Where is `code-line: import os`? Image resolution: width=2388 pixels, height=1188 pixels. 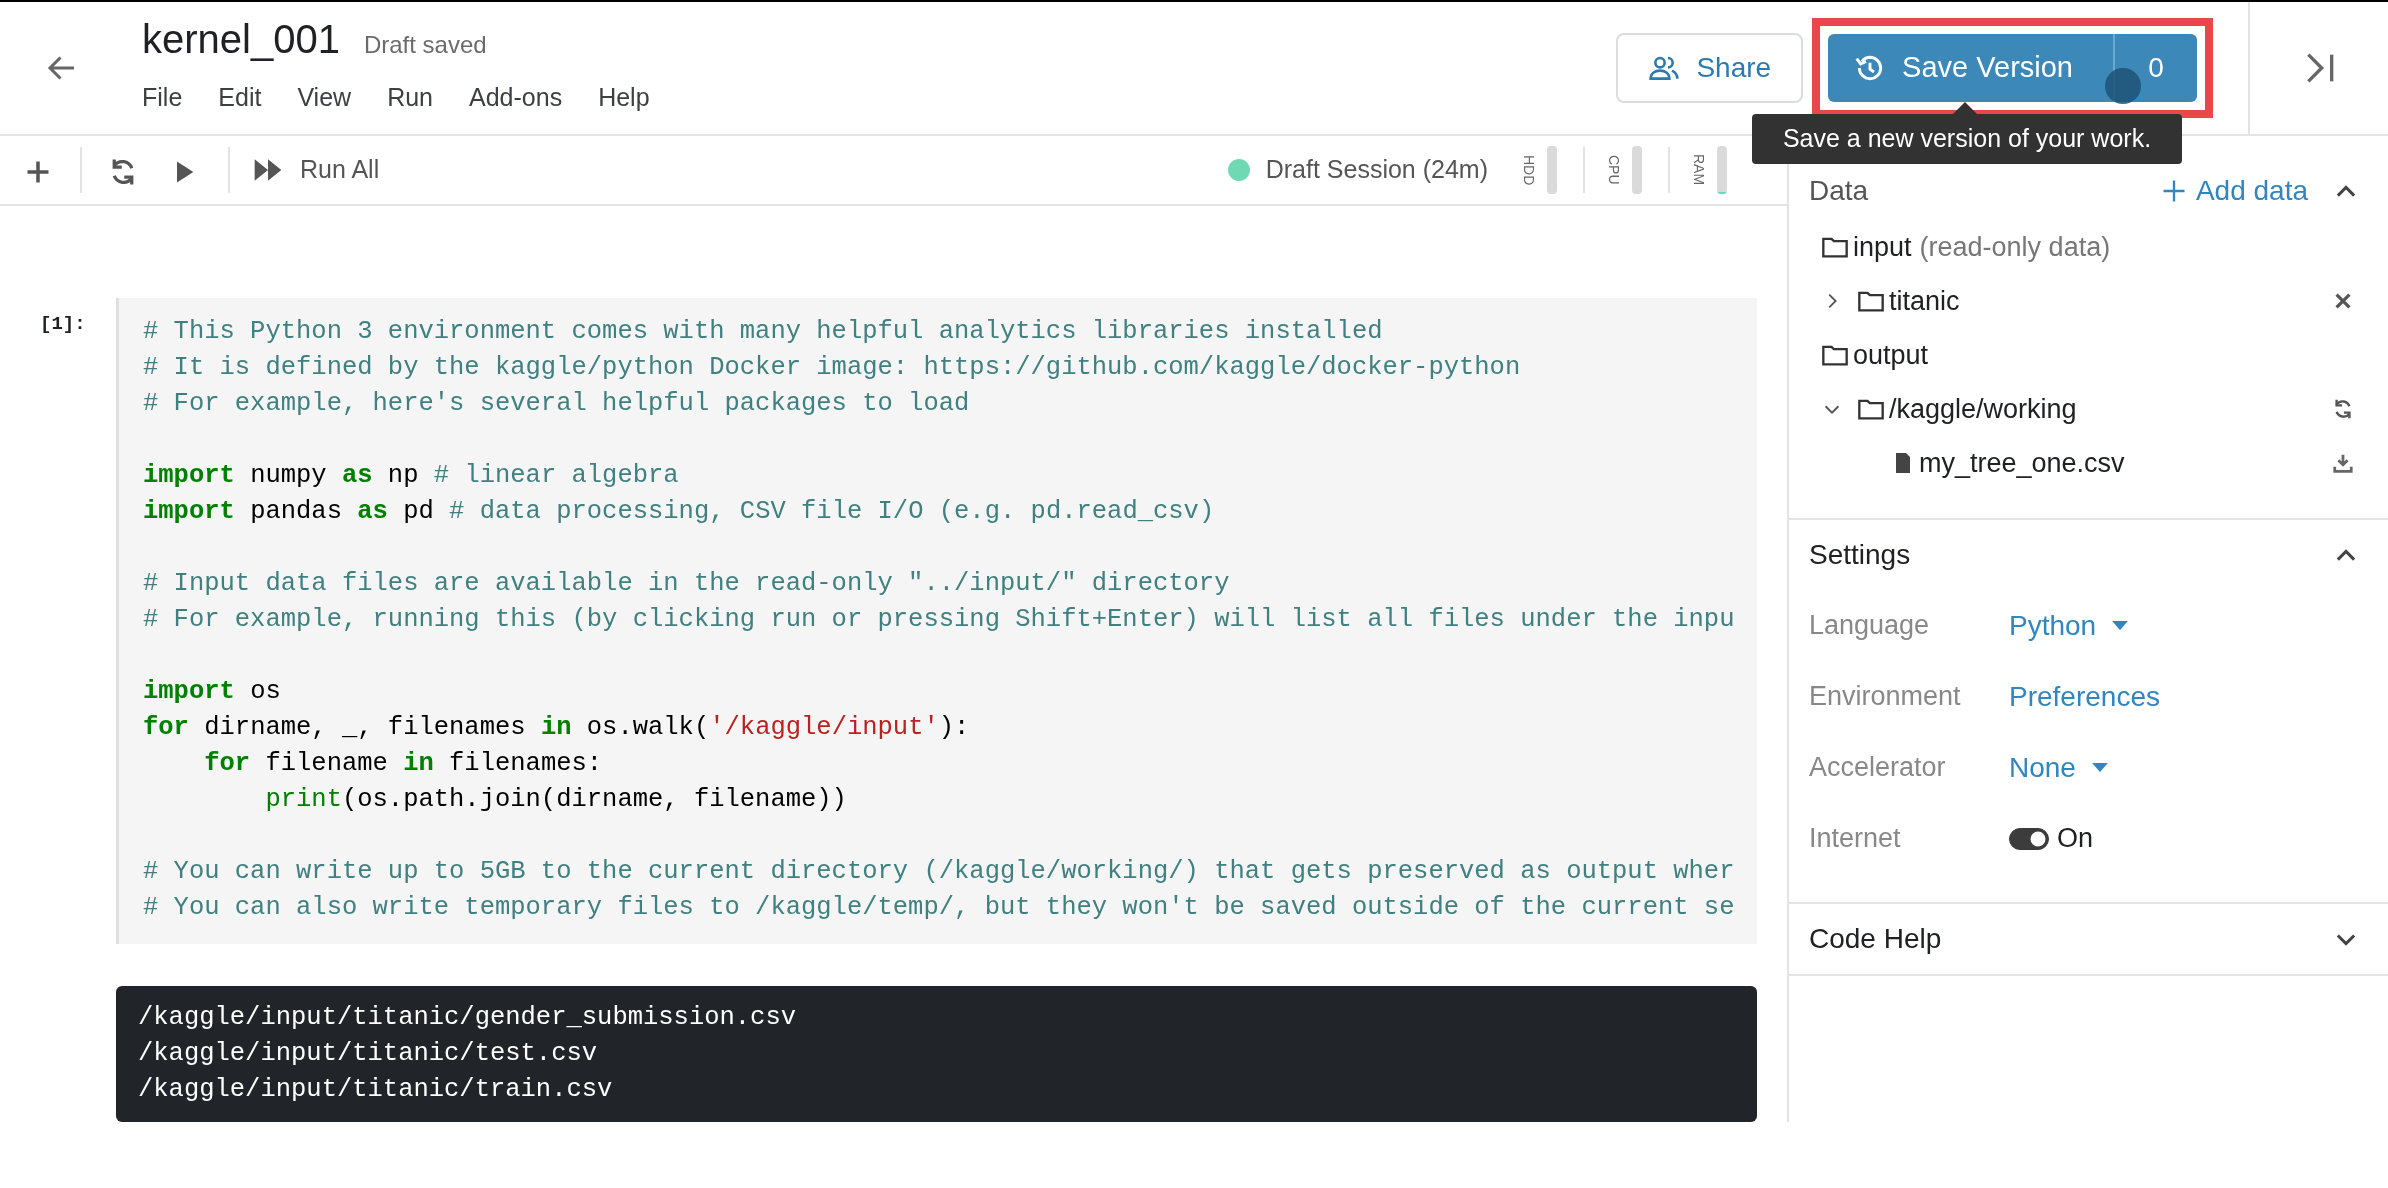
code-line: import os is located at coordinates (212, 692).